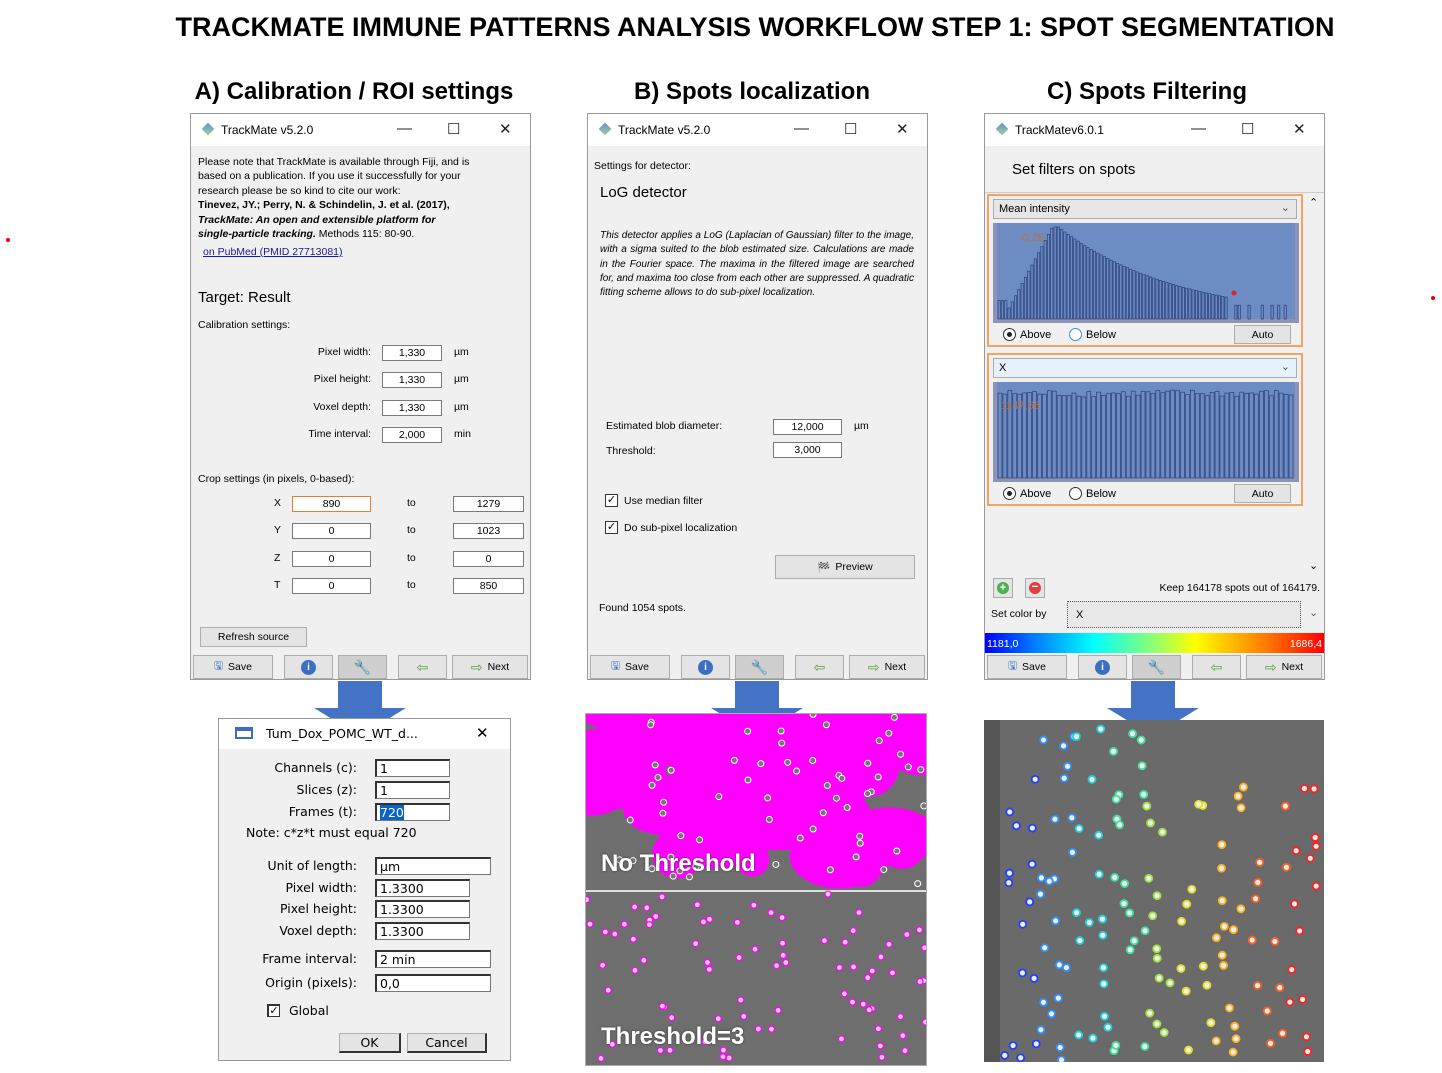 The width and height of the screenshot is (1442, 1073). Describe the element at coordinates (1314, 383) in the screenshot. I see `scrollbar: ⌃ ⌄` at that location.